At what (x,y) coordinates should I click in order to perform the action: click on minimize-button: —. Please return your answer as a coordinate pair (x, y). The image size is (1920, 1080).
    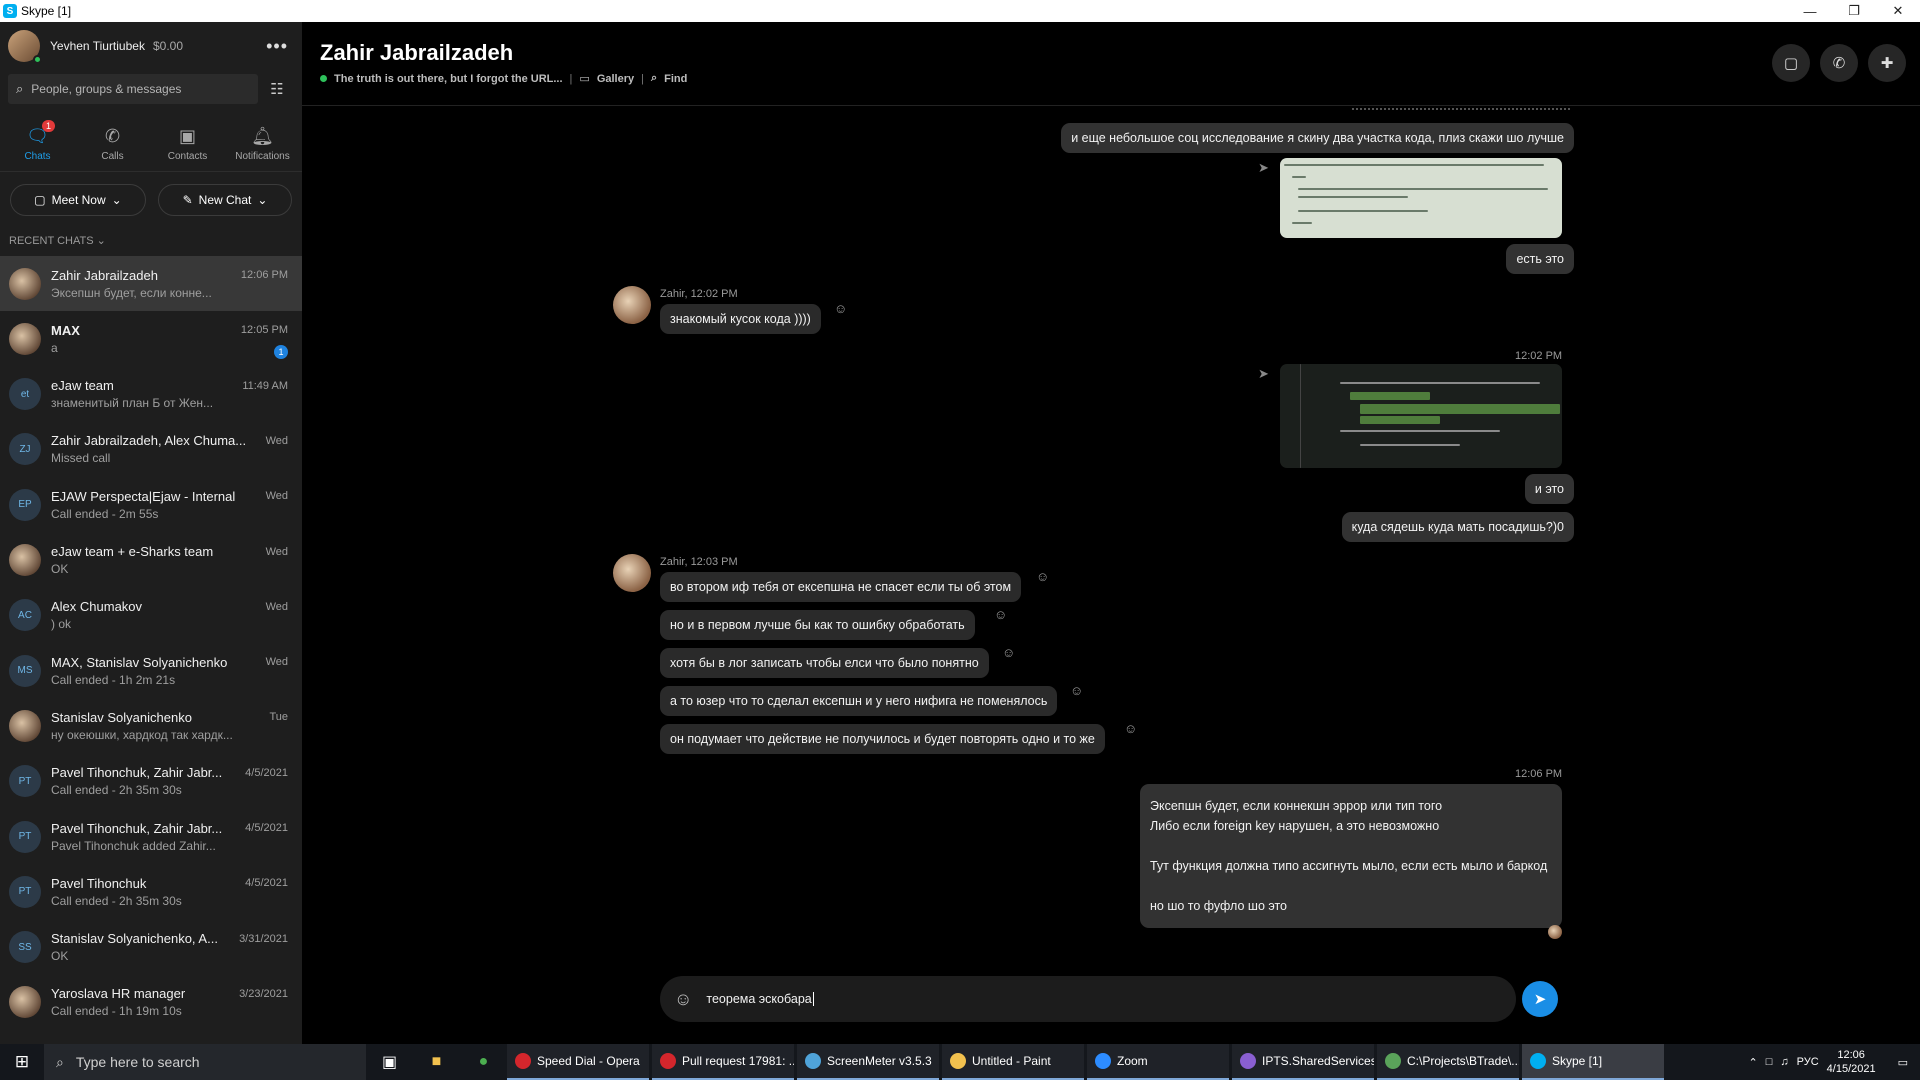
    Looking at the image, I should click on (1810, 11).